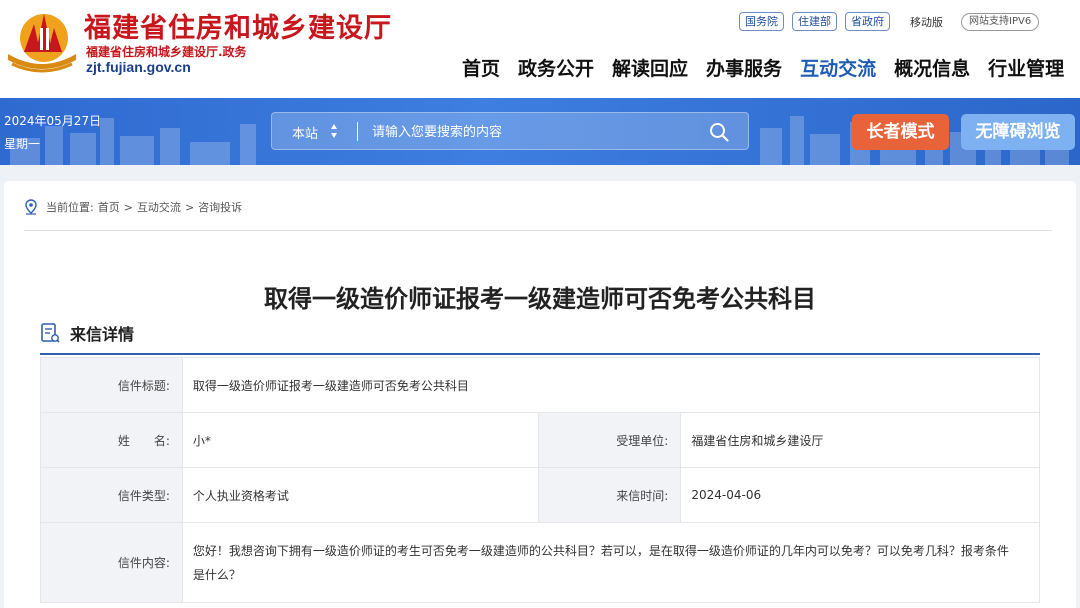  What do you see at coordinates (360, 495) in the screenshot?
I see `type-value: 个人执业资格考试` at bounding box center [360, 495].